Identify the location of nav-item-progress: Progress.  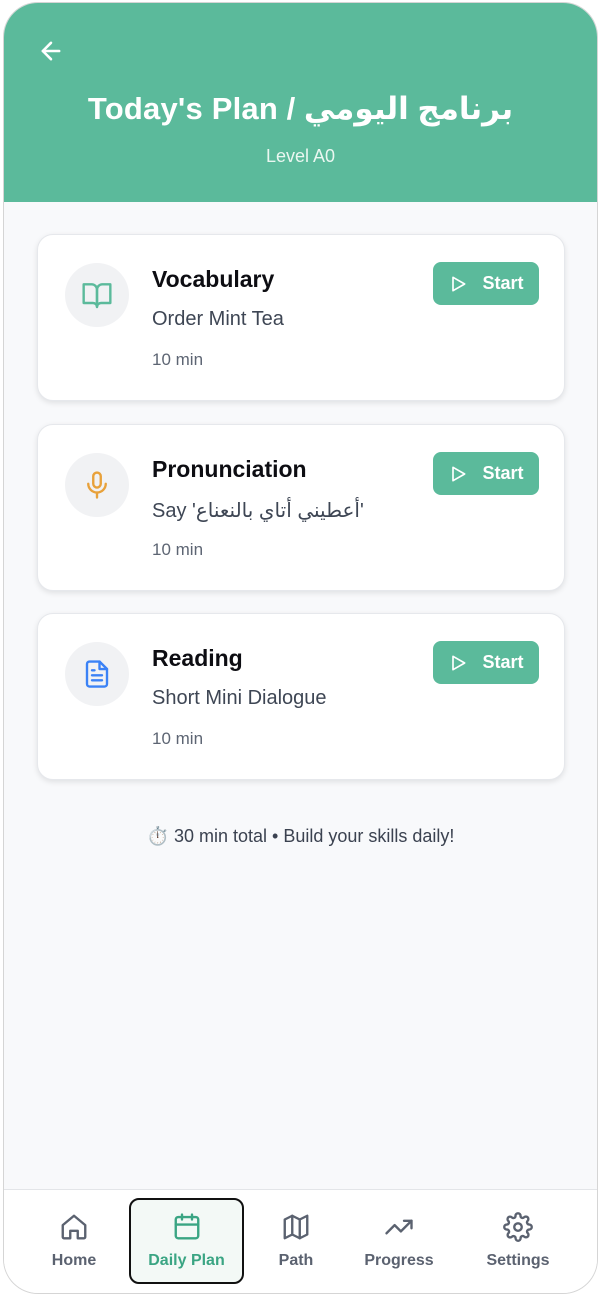
(399, 1241).